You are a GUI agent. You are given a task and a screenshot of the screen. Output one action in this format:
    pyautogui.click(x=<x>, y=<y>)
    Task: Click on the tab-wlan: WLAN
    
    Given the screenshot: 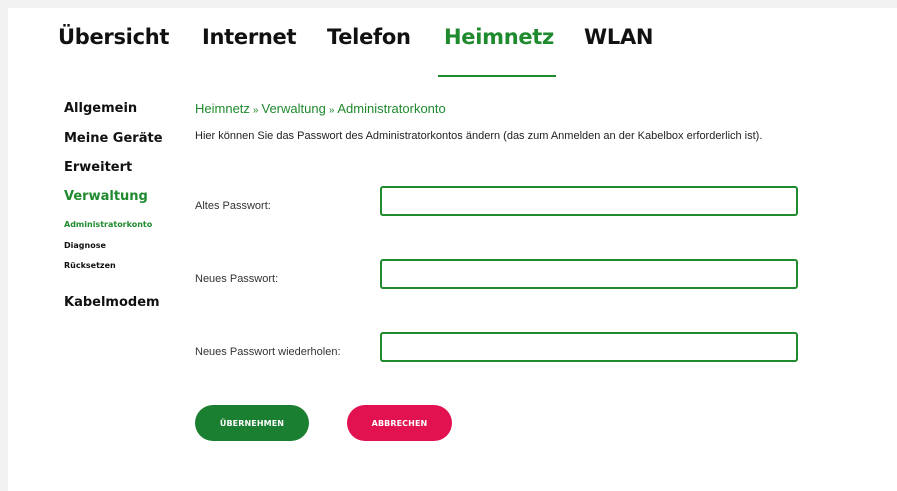 What is the action you would take?
    pyautogui.click(x=618, y=37)
    